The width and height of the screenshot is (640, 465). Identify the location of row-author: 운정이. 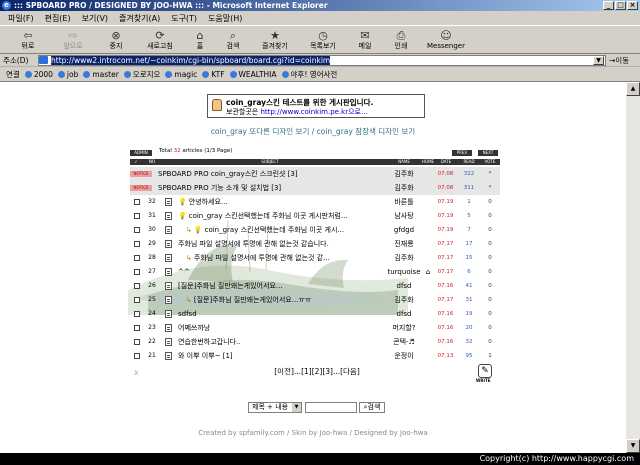
(404, 356).